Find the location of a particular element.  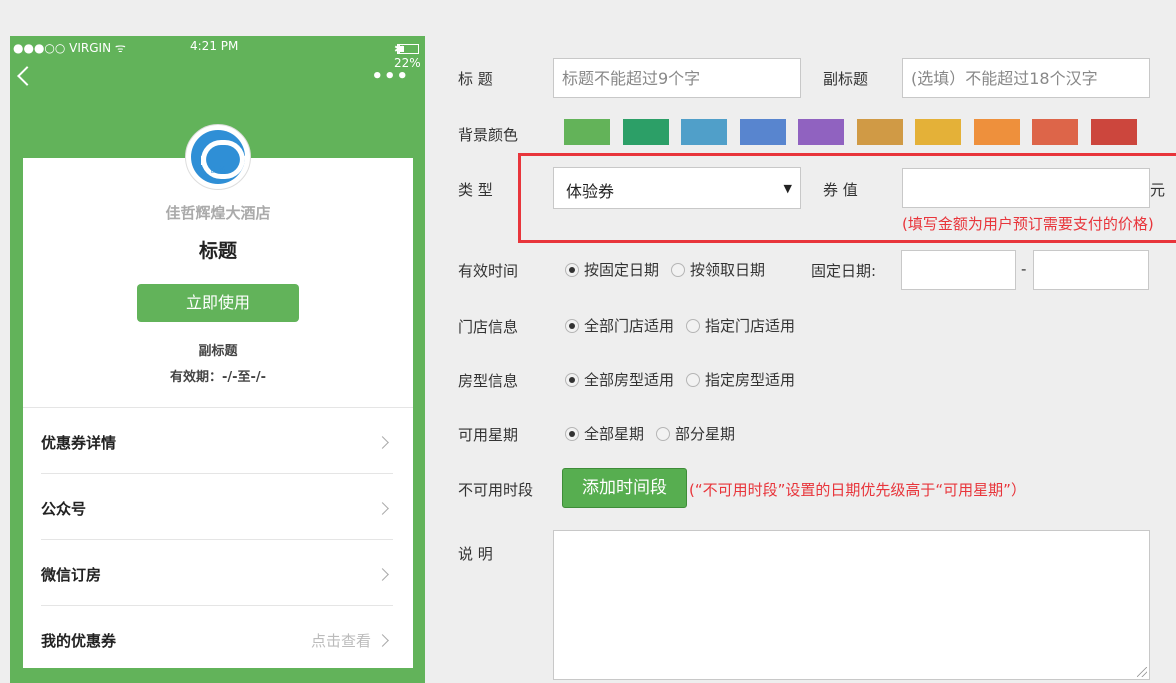

status-bar: ●●●○○ VIRGIN ᯤ 4:21 PM ✱ 22% is located at coordinates (217, 53).